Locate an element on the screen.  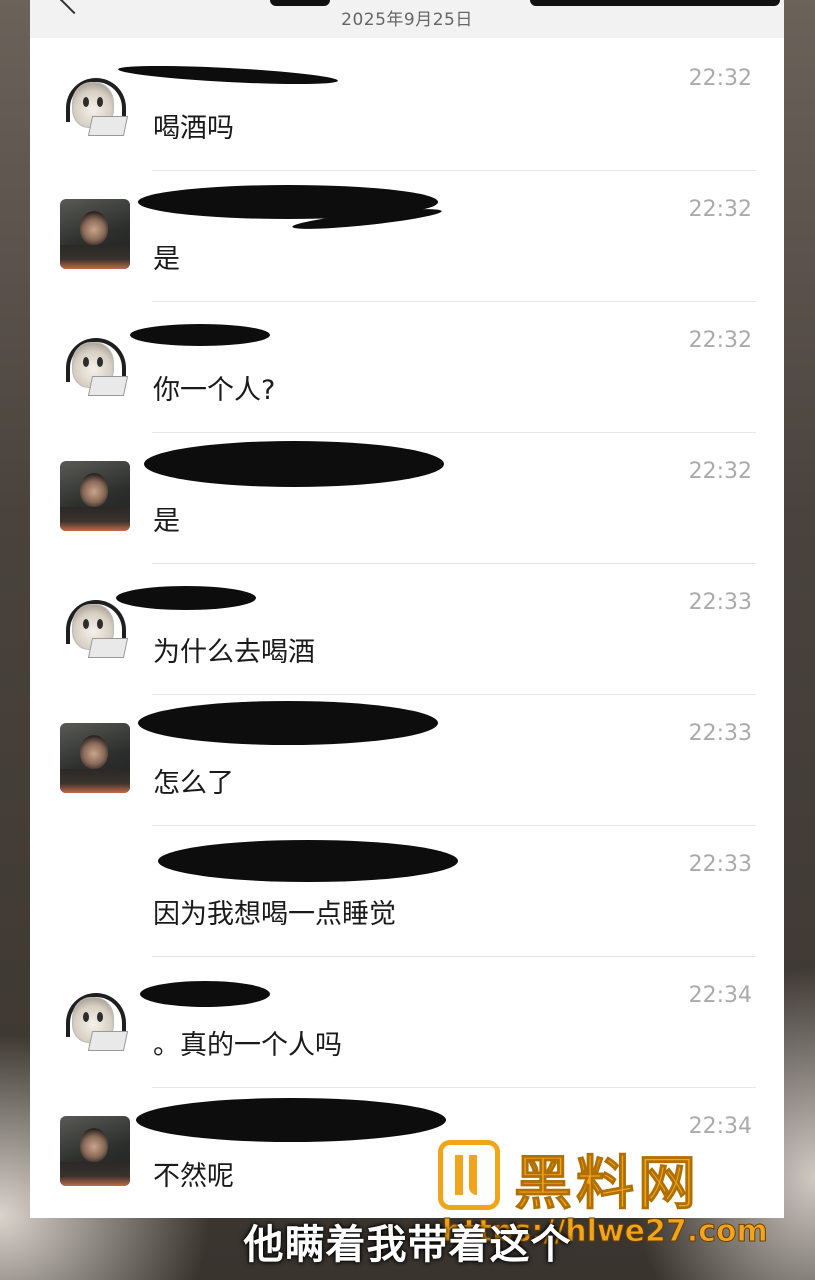
watermark-title: 黑料网 is located at coordinates (607, 1183).